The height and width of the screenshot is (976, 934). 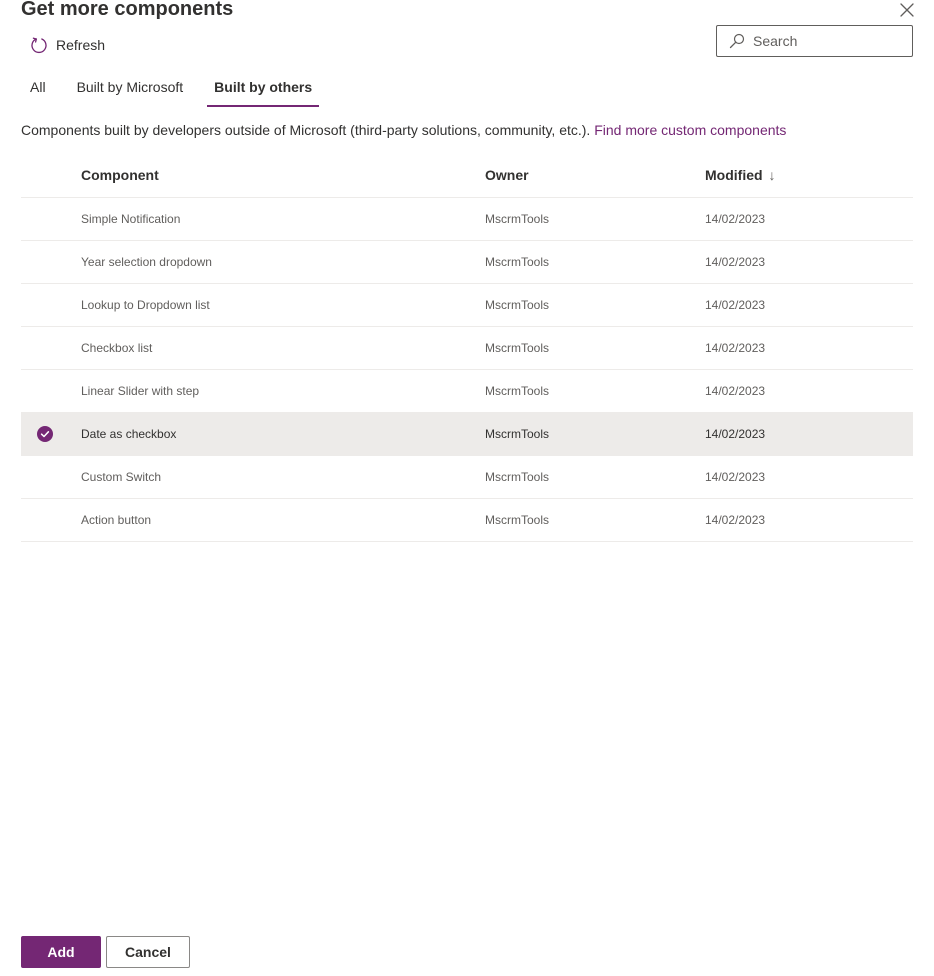 I want to click on column-header-owner: Owner, so click(x=507, y=175).